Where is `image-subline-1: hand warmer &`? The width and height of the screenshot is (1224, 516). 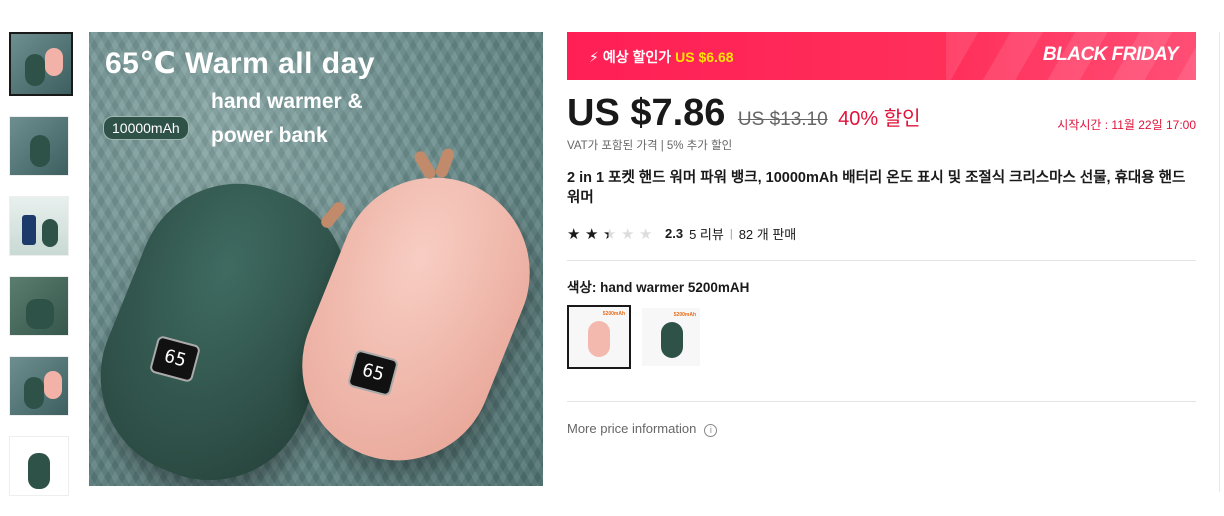 image-subline-1: hand warmer & is located at coordinates (287, 101).